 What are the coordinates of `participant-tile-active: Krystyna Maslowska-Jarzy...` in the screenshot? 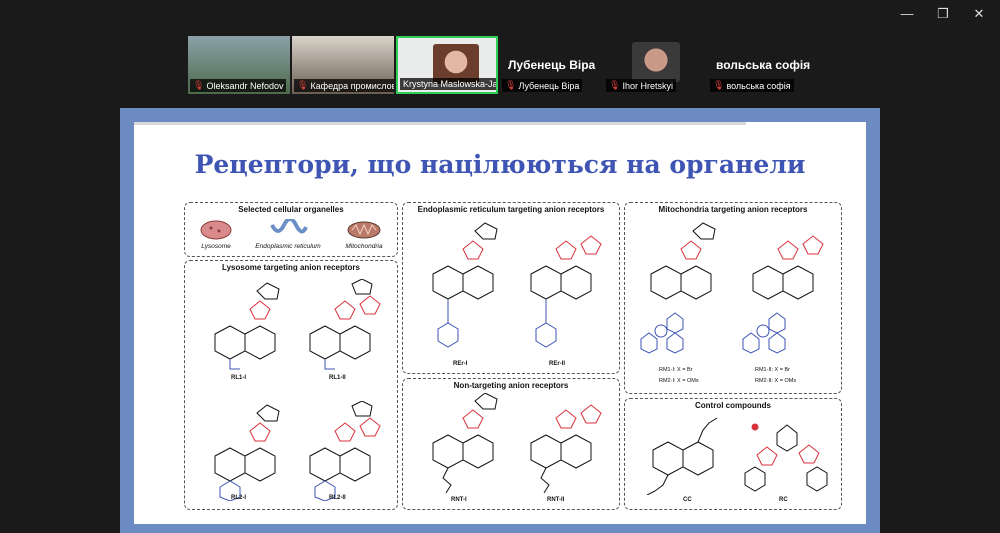 It's located at (447, 65).